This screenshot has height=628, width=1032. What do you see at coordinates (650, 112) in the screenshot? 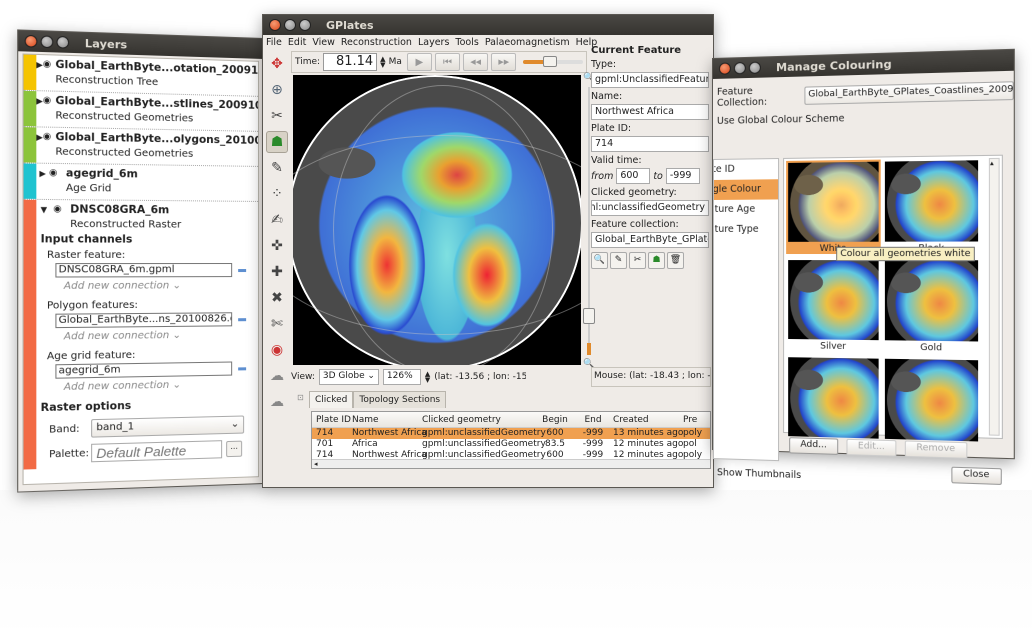
I see `name-field: Northwest Africa` at bounding box center [650, 112].